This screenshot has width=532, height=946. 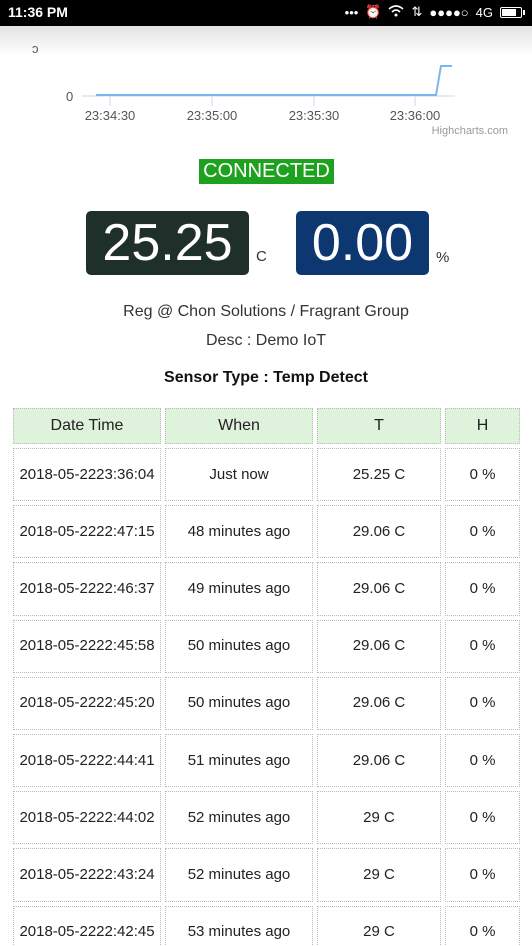 I want to click on cell-date-time: 2018-05-22 22:45:58, so click(x=87, y=646).